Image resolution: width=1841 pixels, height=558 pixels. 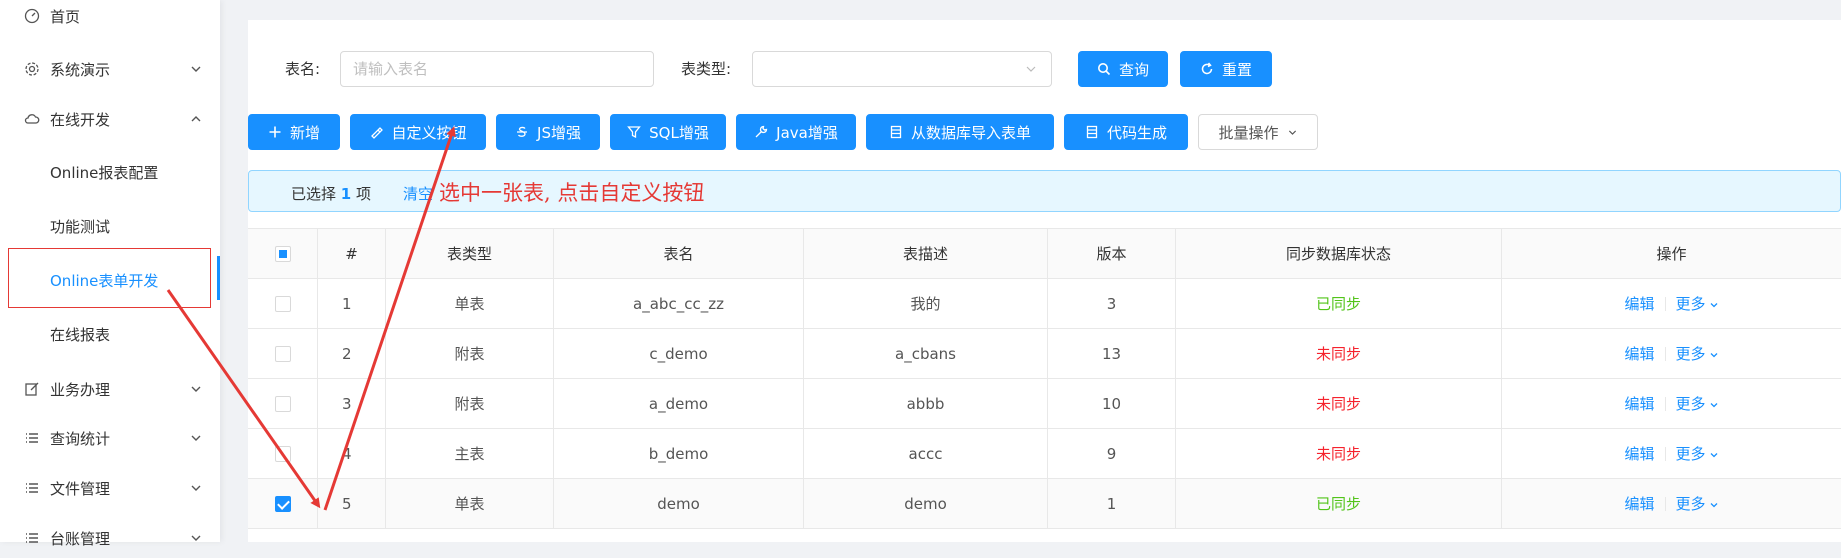 I want to click on table-row: 2 附表 c_demo a_cbans 13 未同步 编辑 更多, so click(x=1044, y=354).